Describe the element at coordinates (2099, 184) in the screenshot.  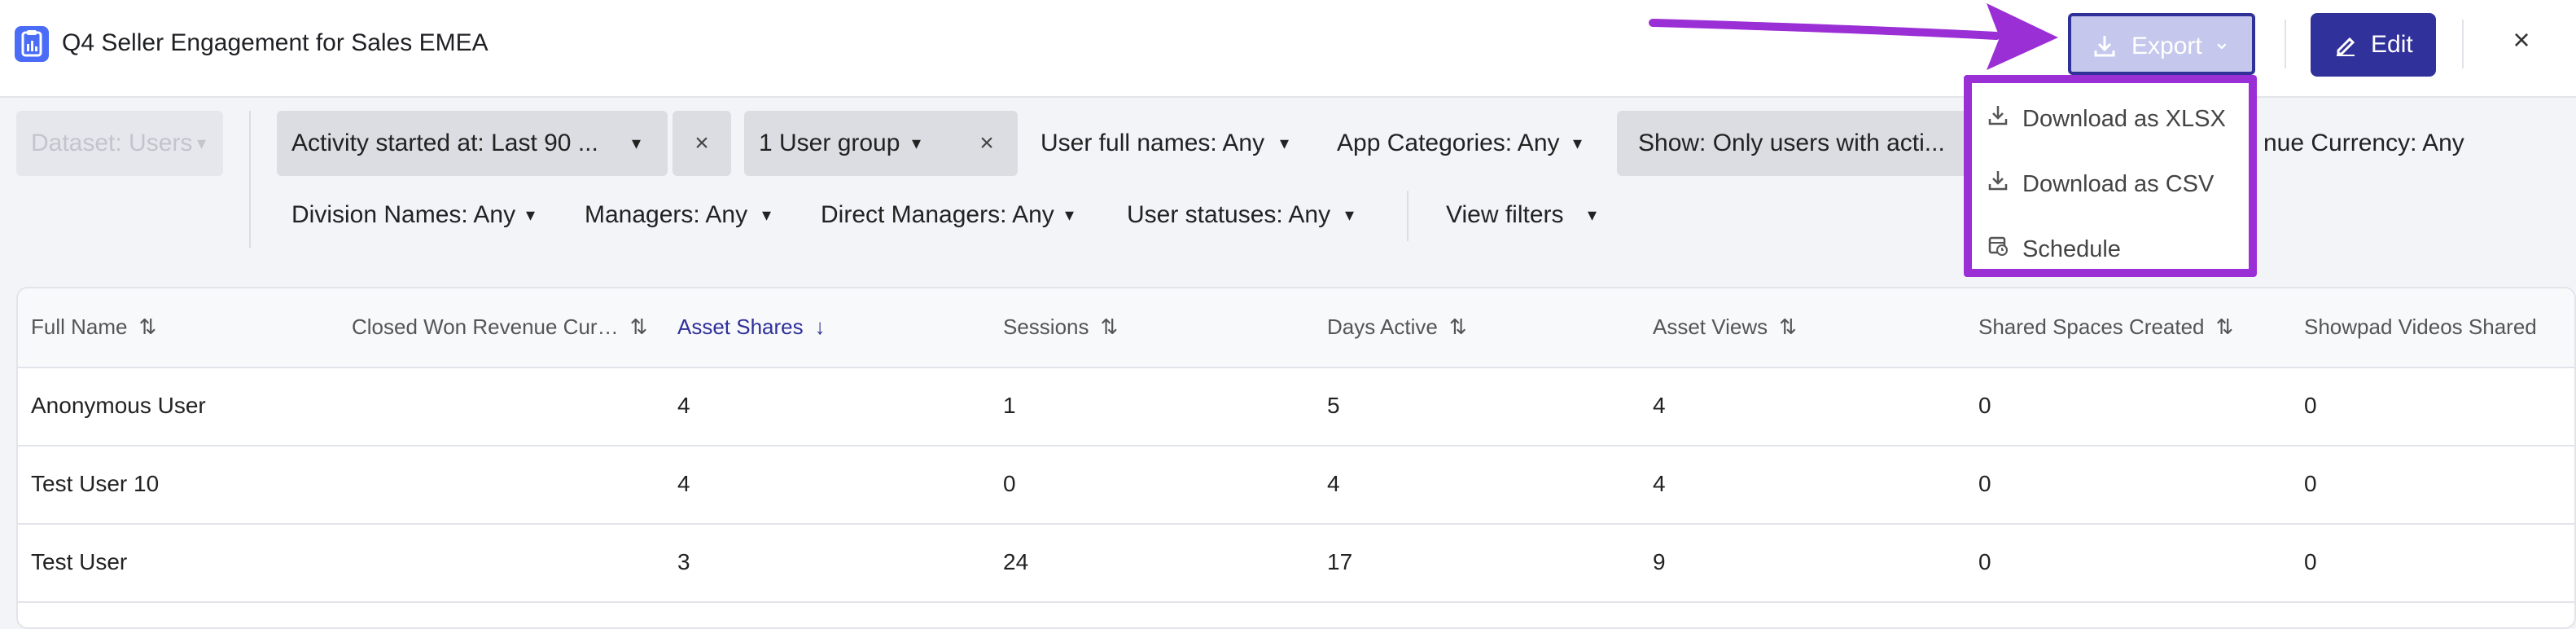
I see `menu-item-download-csv: Download as CSV` at that location.